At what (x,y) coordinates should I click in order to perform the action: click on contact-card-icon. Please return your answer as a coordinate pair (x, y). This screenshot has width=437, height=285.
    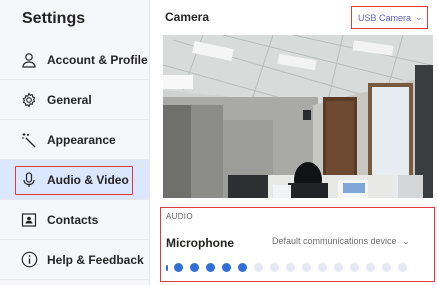
    Looking at the image, I should click on (29, 220).